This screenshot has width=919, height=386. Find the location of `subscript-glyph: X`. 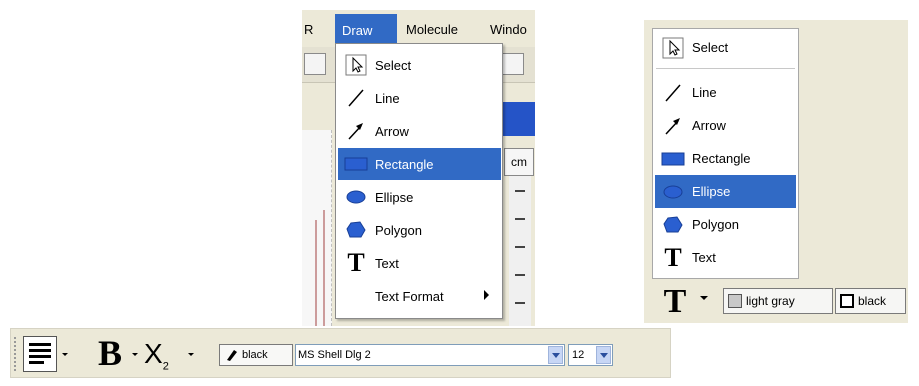

subscript-glyph: X is located at coordinates (153, 353).